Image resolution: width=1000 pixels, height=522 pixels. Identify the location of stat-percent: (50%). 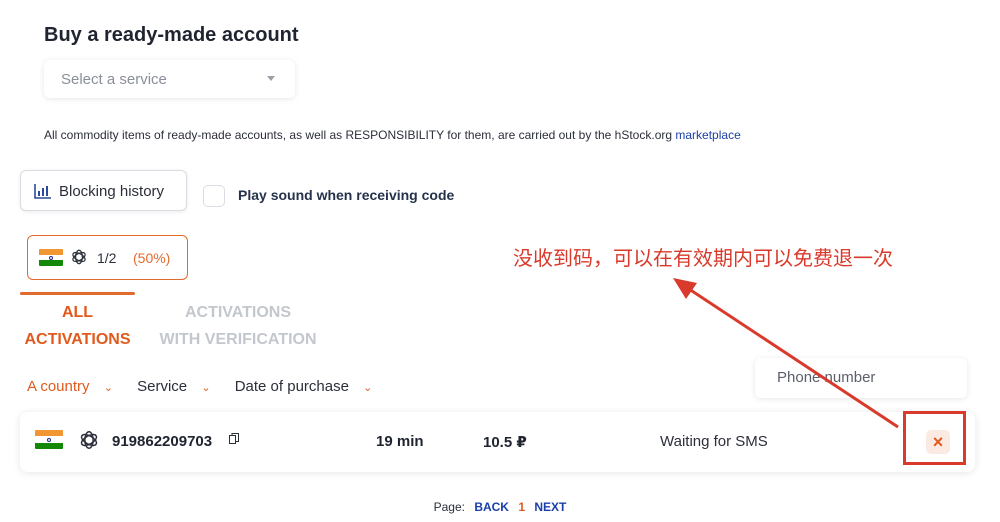
(152, 258).